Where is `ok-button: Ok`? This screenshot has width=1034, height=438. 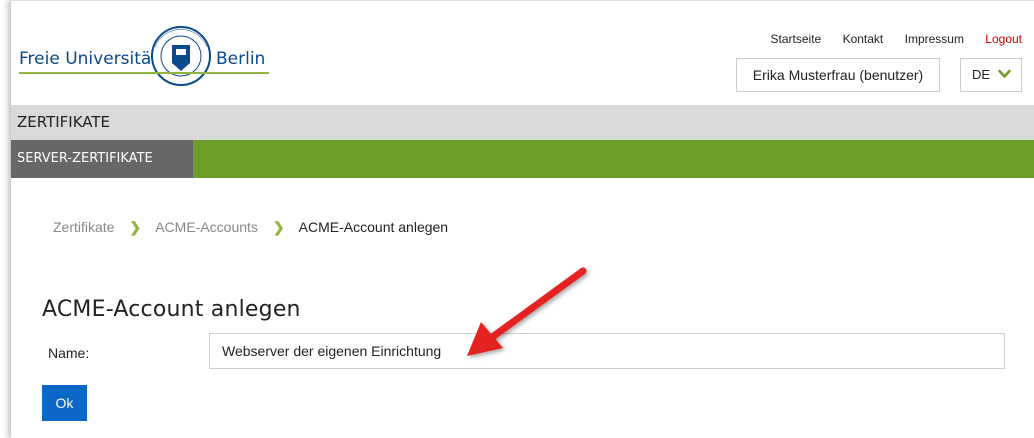 ok-button: Ok is located at coordinates (64, 403).